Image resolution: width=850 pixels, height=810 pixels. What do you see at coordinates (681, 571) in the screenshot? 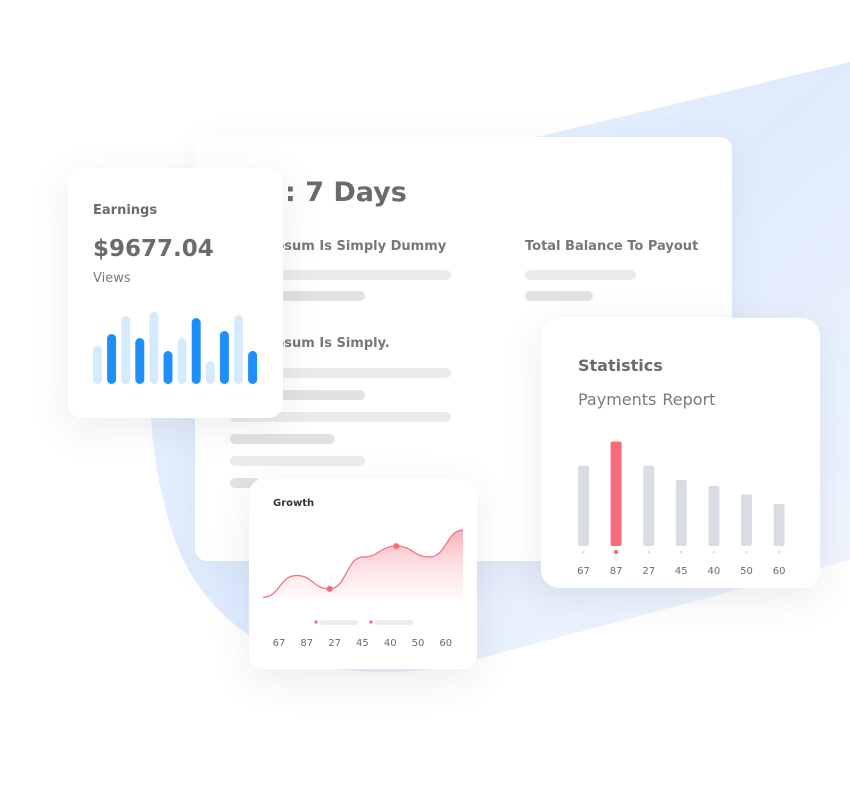
I see `statistics-tick-label: 45` at bounding box center [681, 571].